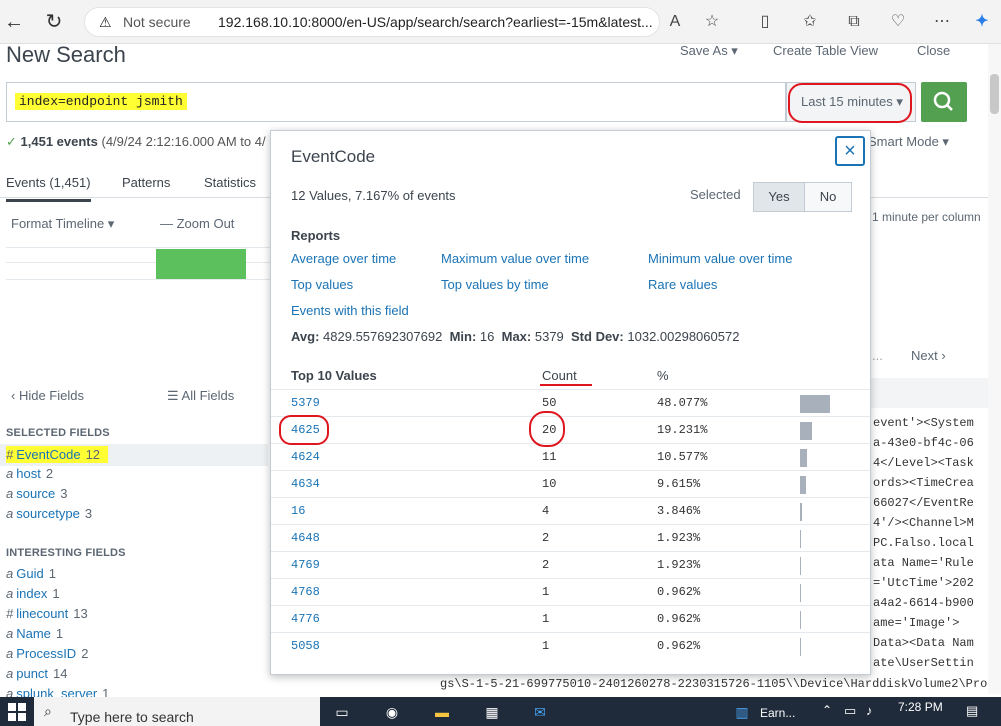 The image size is (1001, 726). What do you see at coordinates (495, 284) in the screenshot?
I see `report-top-values-by-time: Top values by time` at bounding box center [495, 284].